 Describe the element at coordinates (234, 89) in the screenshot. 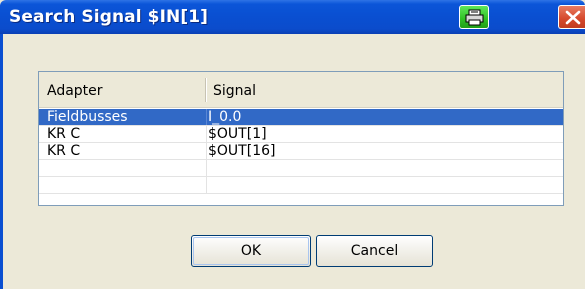

I see `column-header-signal: Signal` at that location.